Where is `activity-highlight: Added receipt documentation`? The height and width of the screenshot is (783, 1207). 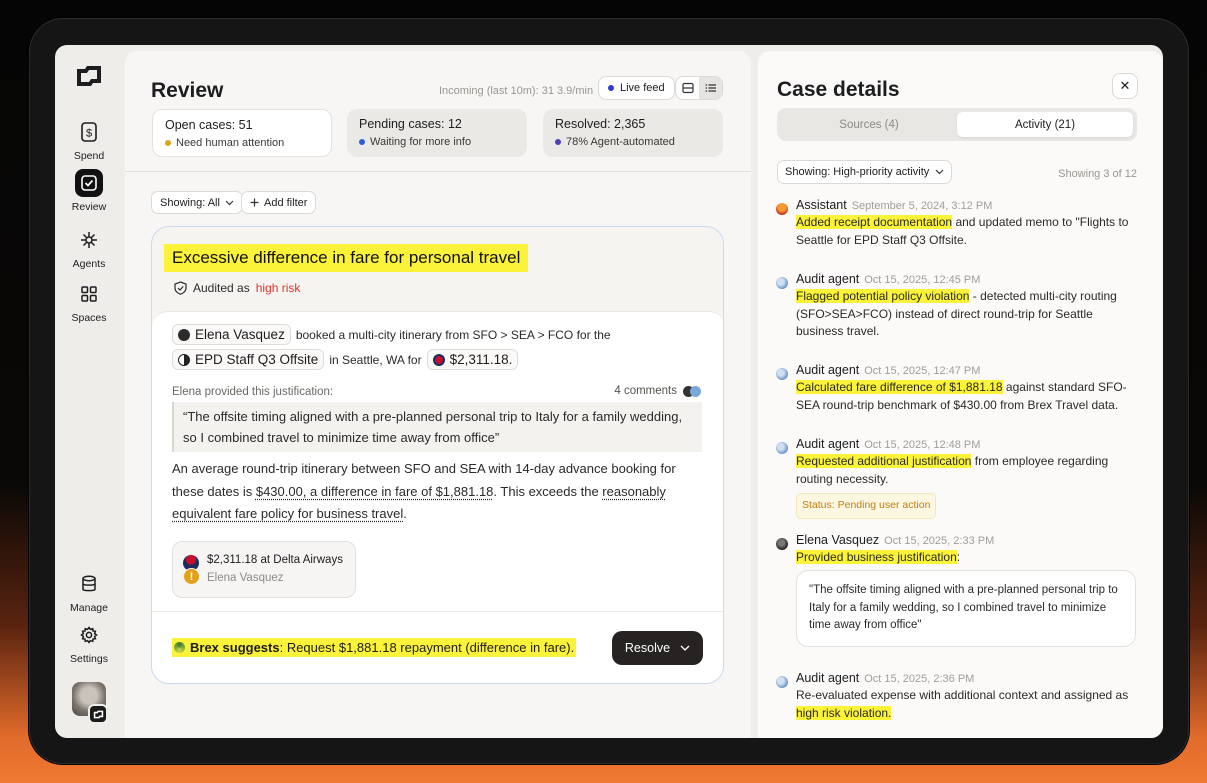 activity-highlight: Added receipt documentation is located at coordinates (874, 222).